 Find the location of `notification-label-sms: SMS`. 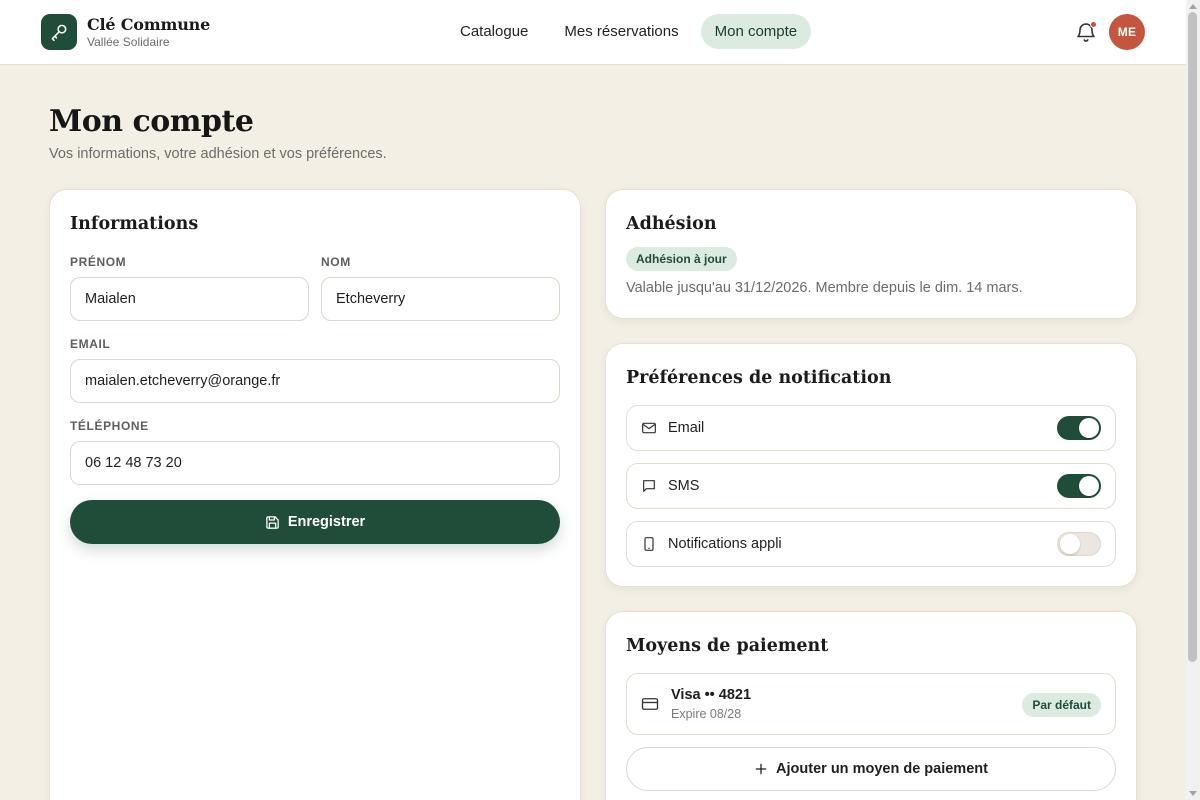

notification-label-sms: SMS is located at coordinates (684, 486).